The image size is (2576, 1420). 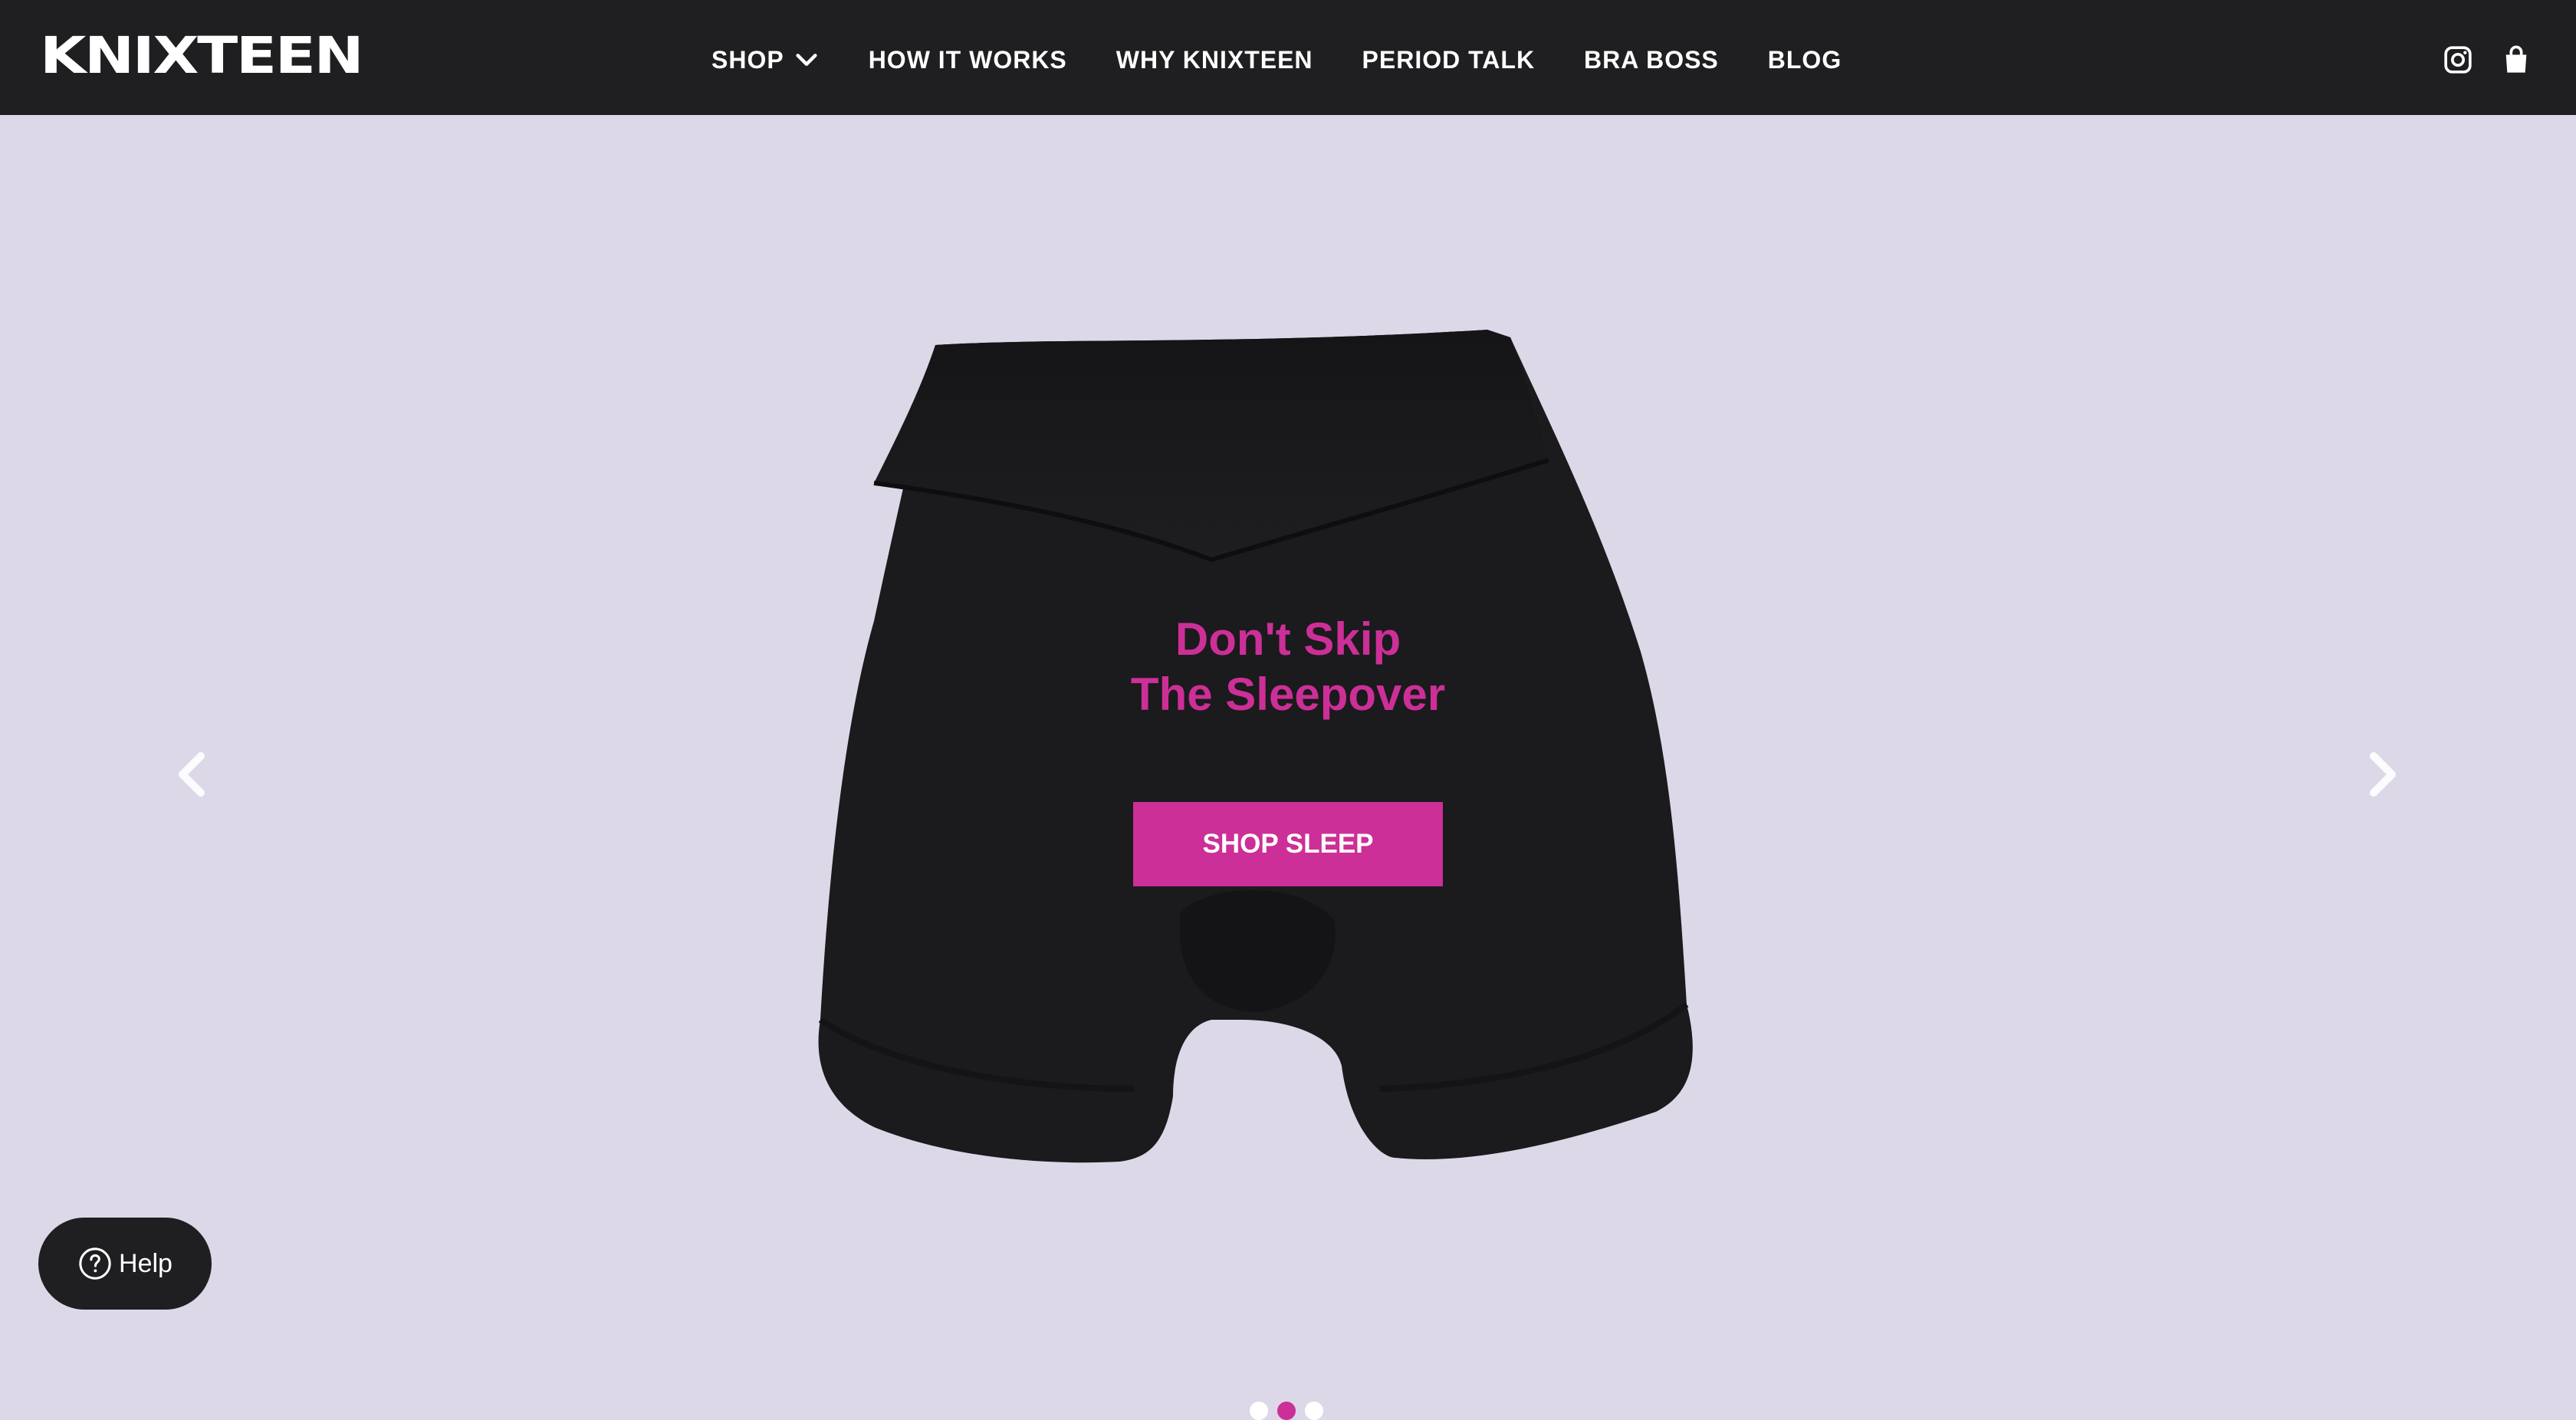 What do you see at coordinates (747, 59) in the screenshot?
I see `nav-item-label: SHOP` at bounding box center [747, 59].